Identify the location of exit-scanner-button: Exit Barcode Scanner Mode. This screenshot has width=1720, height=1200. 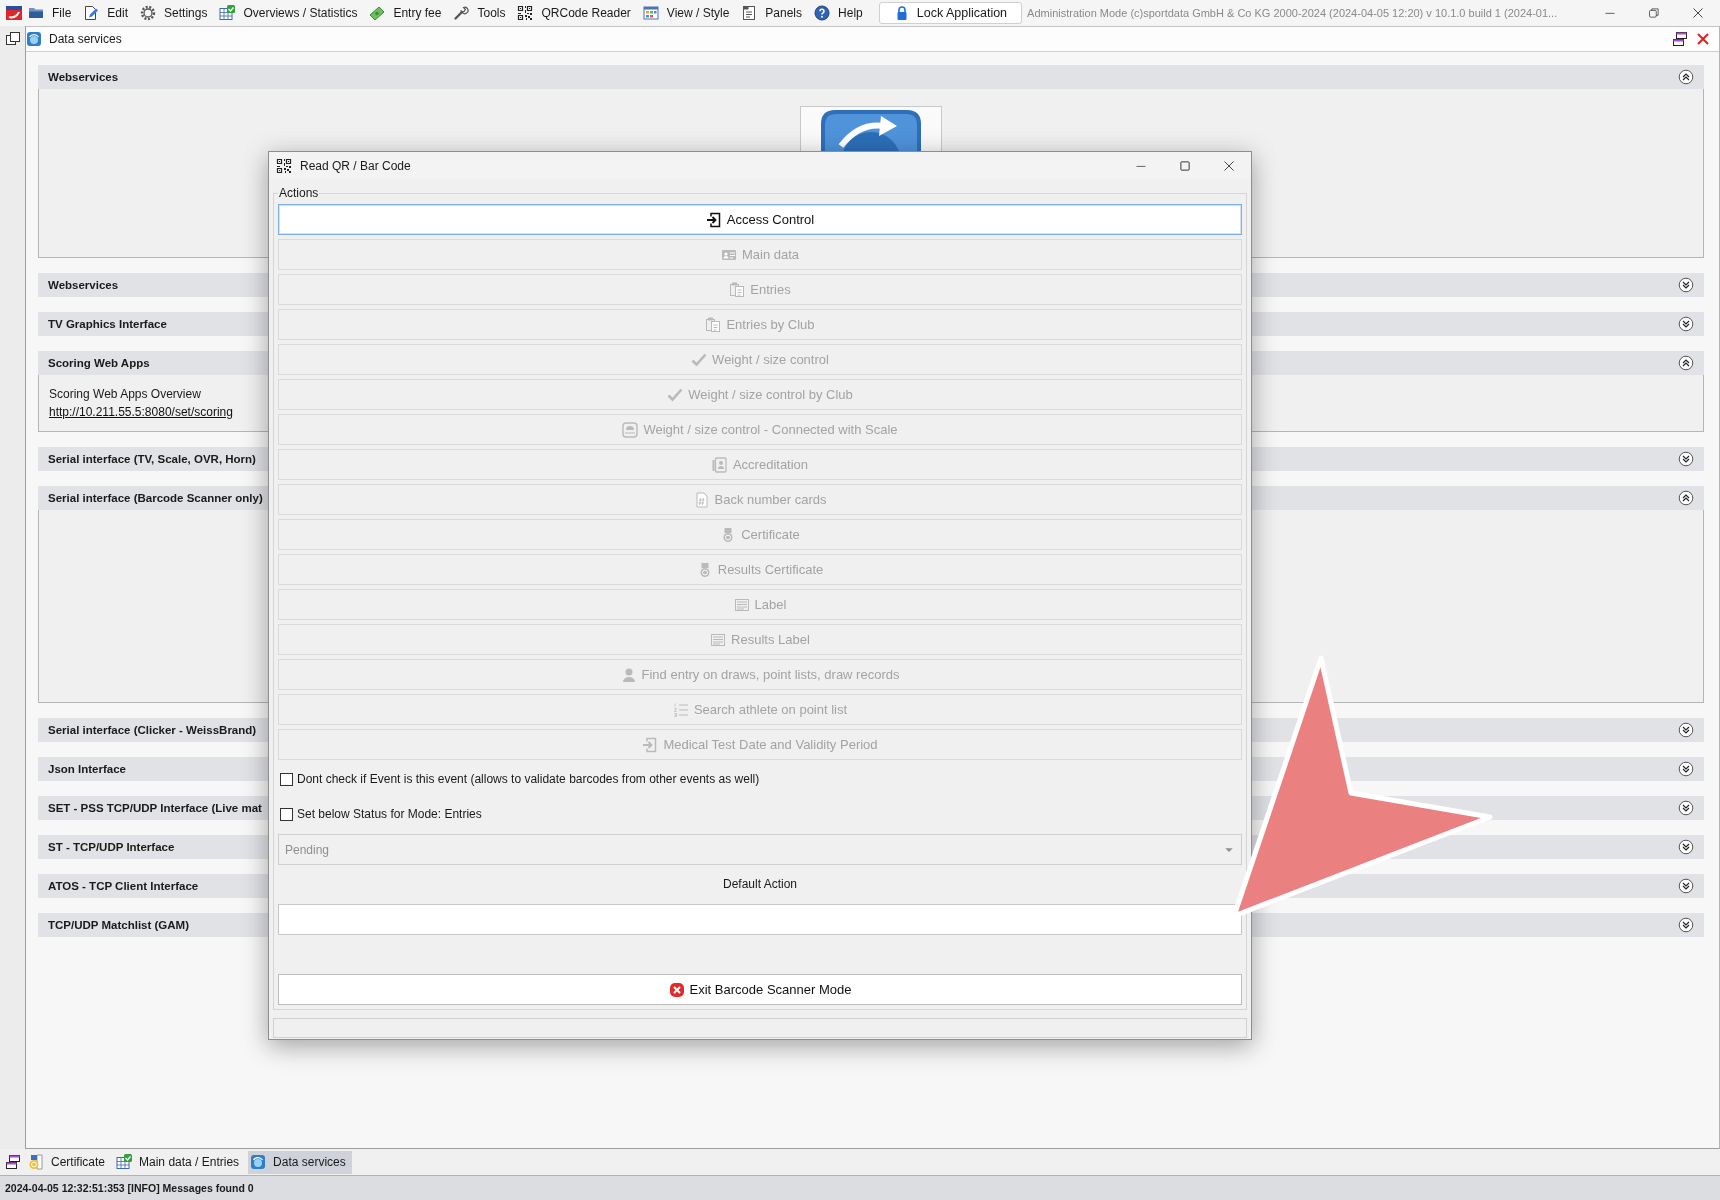
(760, 989).